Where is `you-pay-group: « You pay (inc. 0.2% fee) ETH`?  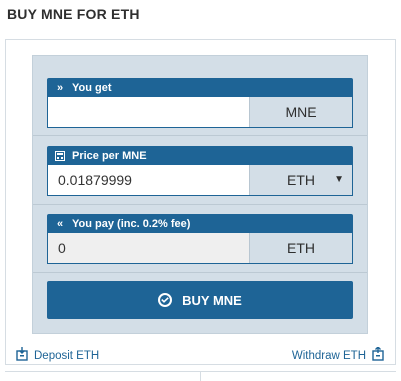 you-pay-group: « You pay (inc. 0.2% fee) ETH is located at coordinates (200, 239).